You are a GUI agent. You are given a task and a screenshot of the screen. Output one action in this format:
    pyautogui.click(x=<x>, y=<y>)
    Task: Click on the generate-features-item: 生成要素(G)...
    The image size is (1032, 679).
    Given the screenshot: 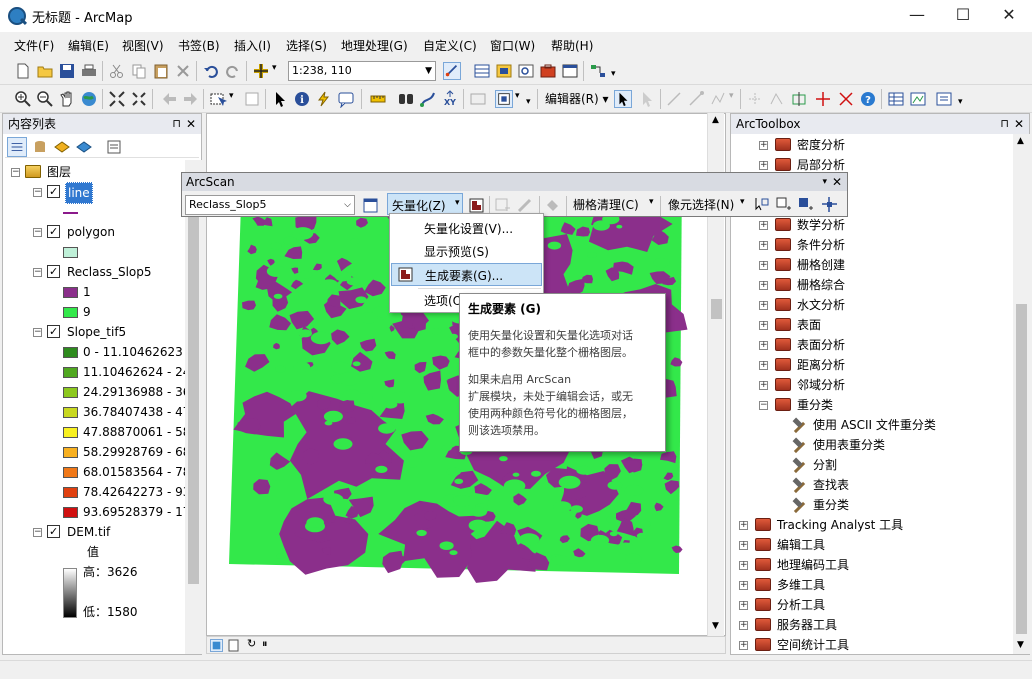 What is the action you would take?
    pyautogui.click(x=466, y=274)
    